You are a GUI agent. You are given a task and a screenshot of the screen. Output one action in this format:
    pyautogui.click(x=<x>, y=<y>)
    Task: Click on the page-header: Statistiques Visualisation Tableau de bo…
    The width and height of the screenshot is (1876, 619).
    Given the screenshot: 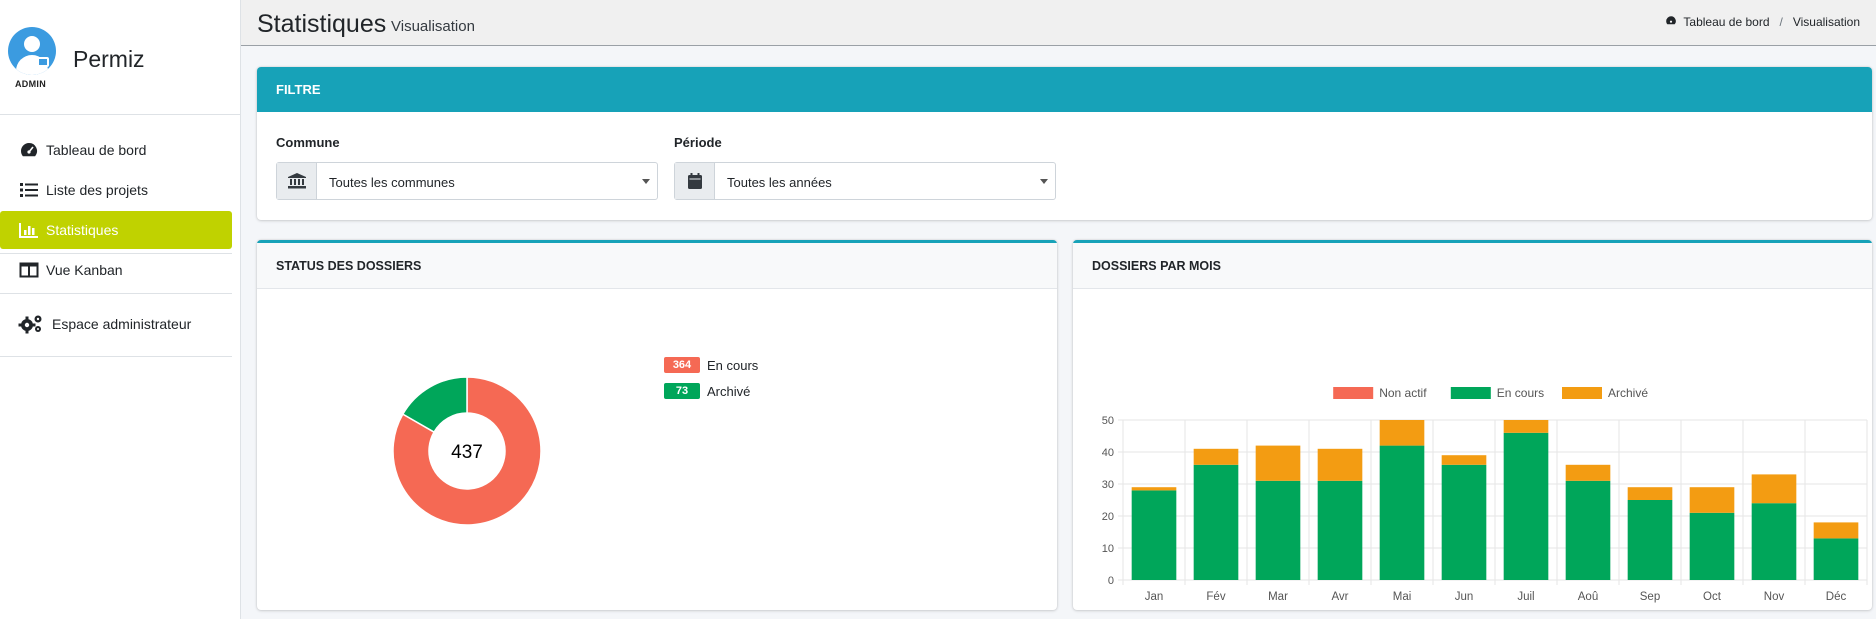 What is the action you would take?
    pyautogui.click(x=1058, y=23)
    